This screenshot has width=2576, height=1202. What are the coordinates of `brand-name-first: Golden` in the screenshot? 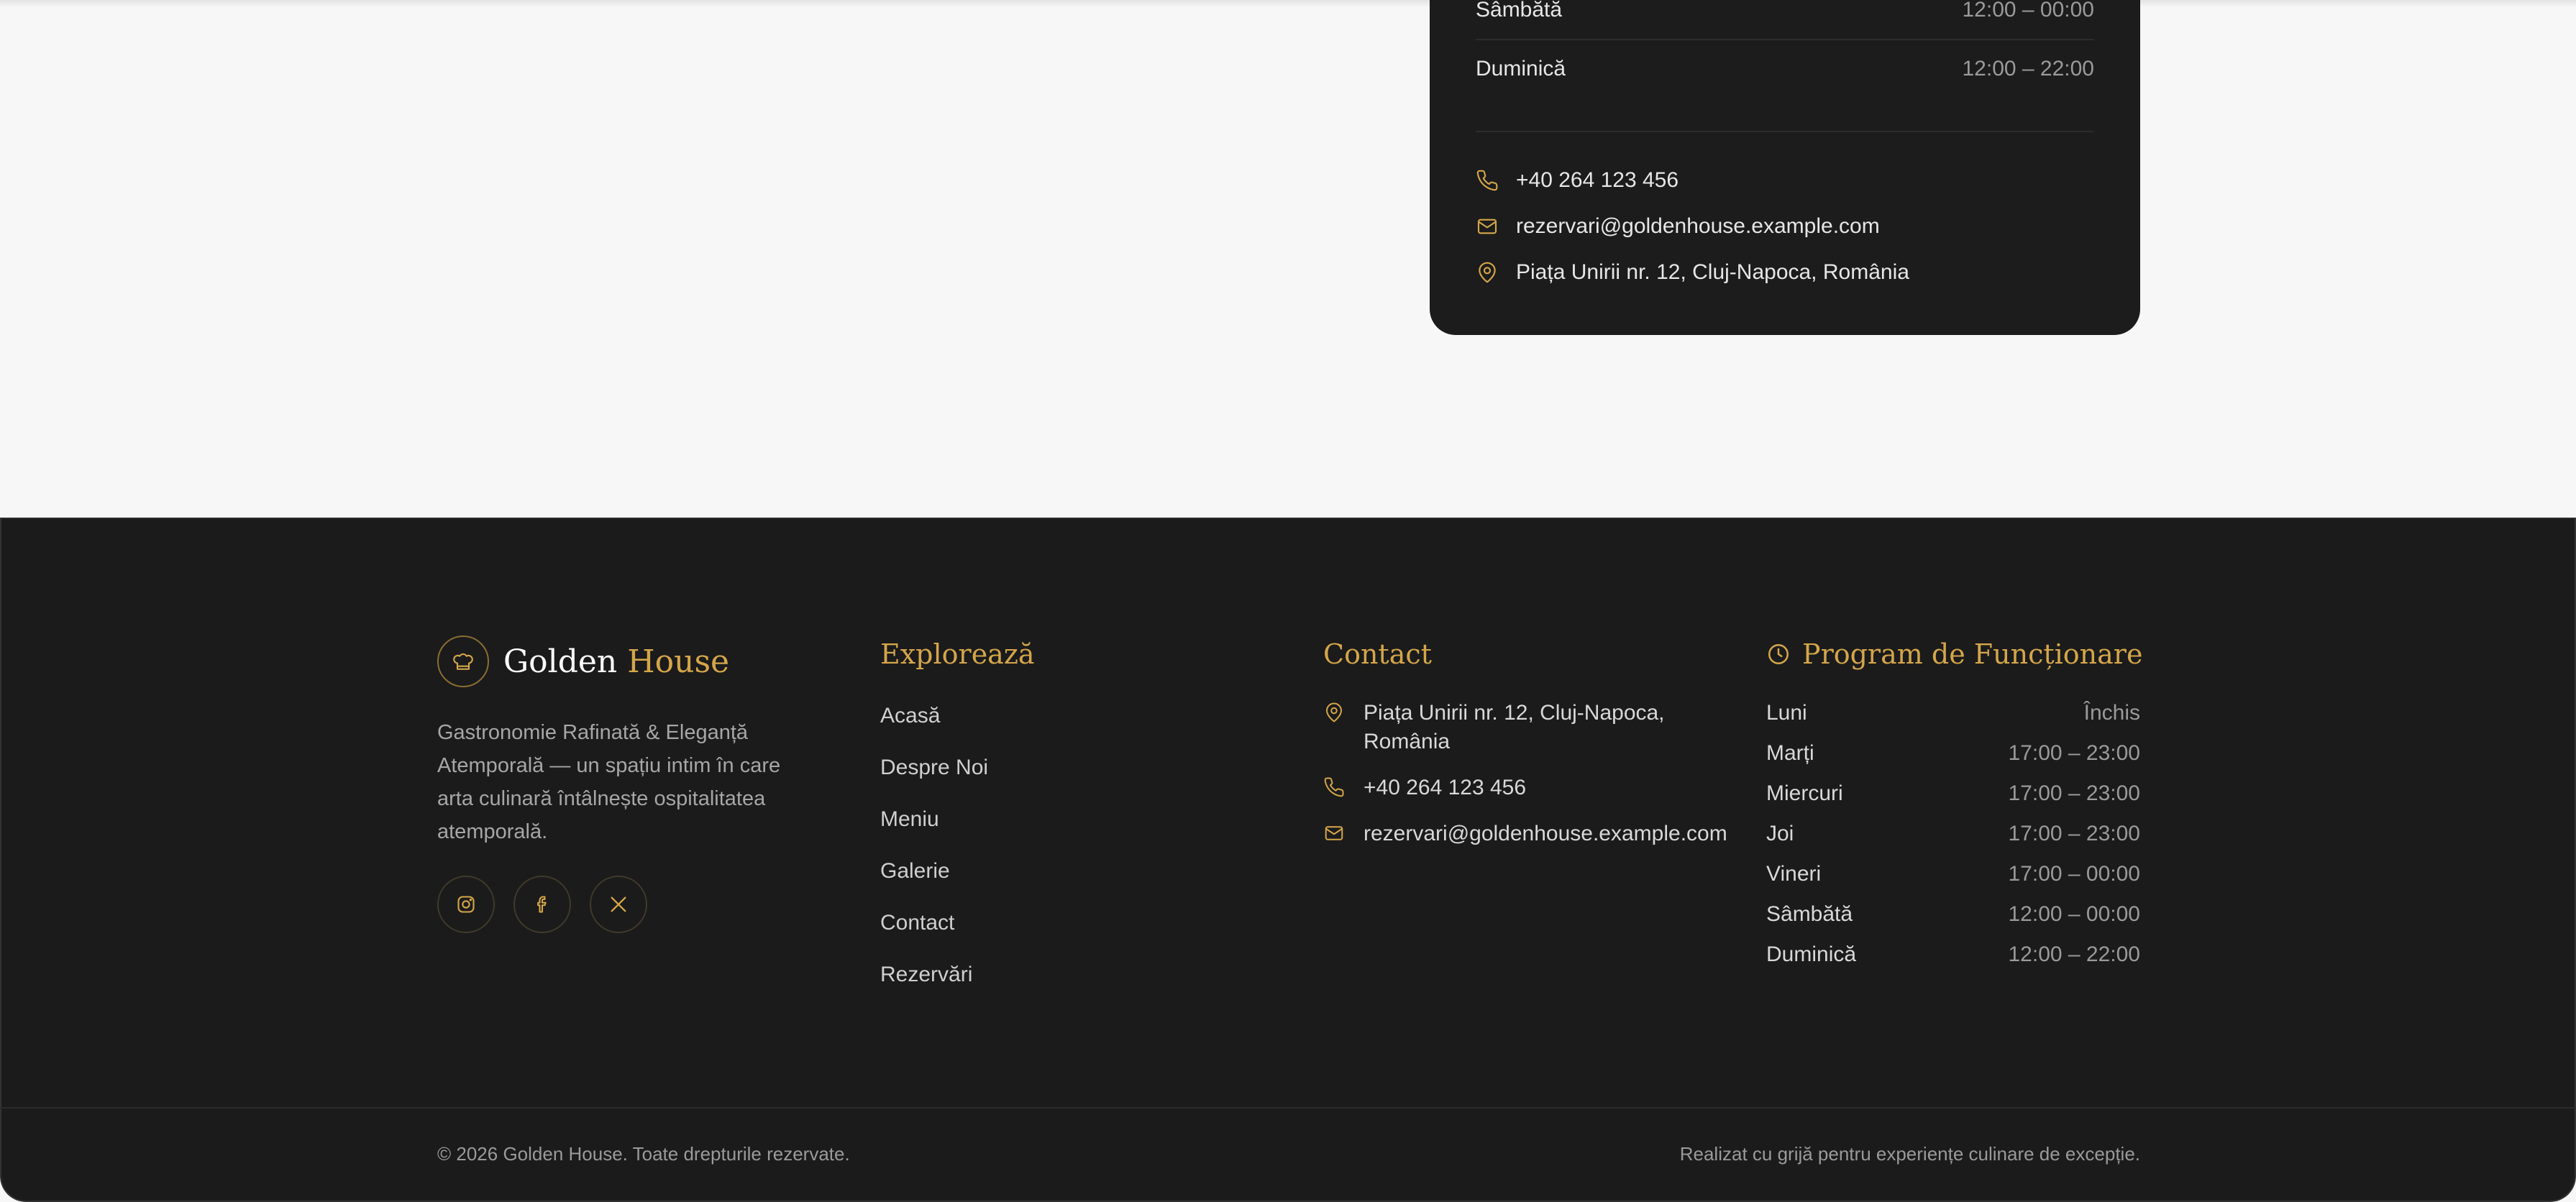 It's located at (560, 661).